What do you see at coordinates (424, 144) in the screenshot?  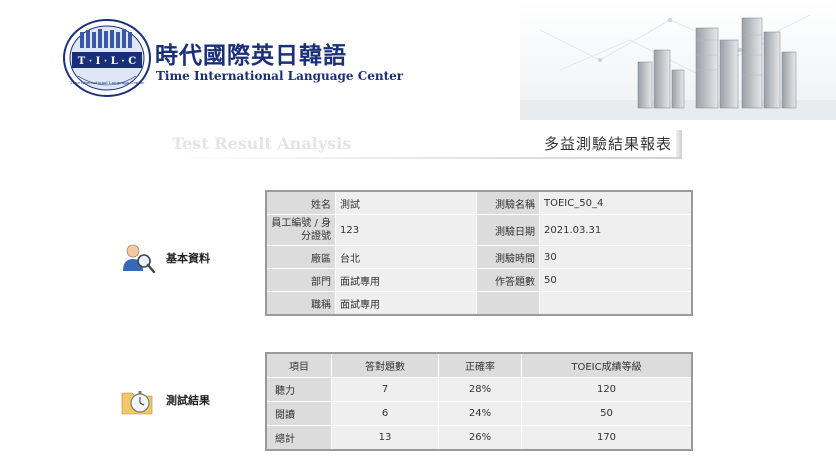 I see `report-banner: Test Result Analysis 多益測驗結果報表` at bounding box center [424, 144].